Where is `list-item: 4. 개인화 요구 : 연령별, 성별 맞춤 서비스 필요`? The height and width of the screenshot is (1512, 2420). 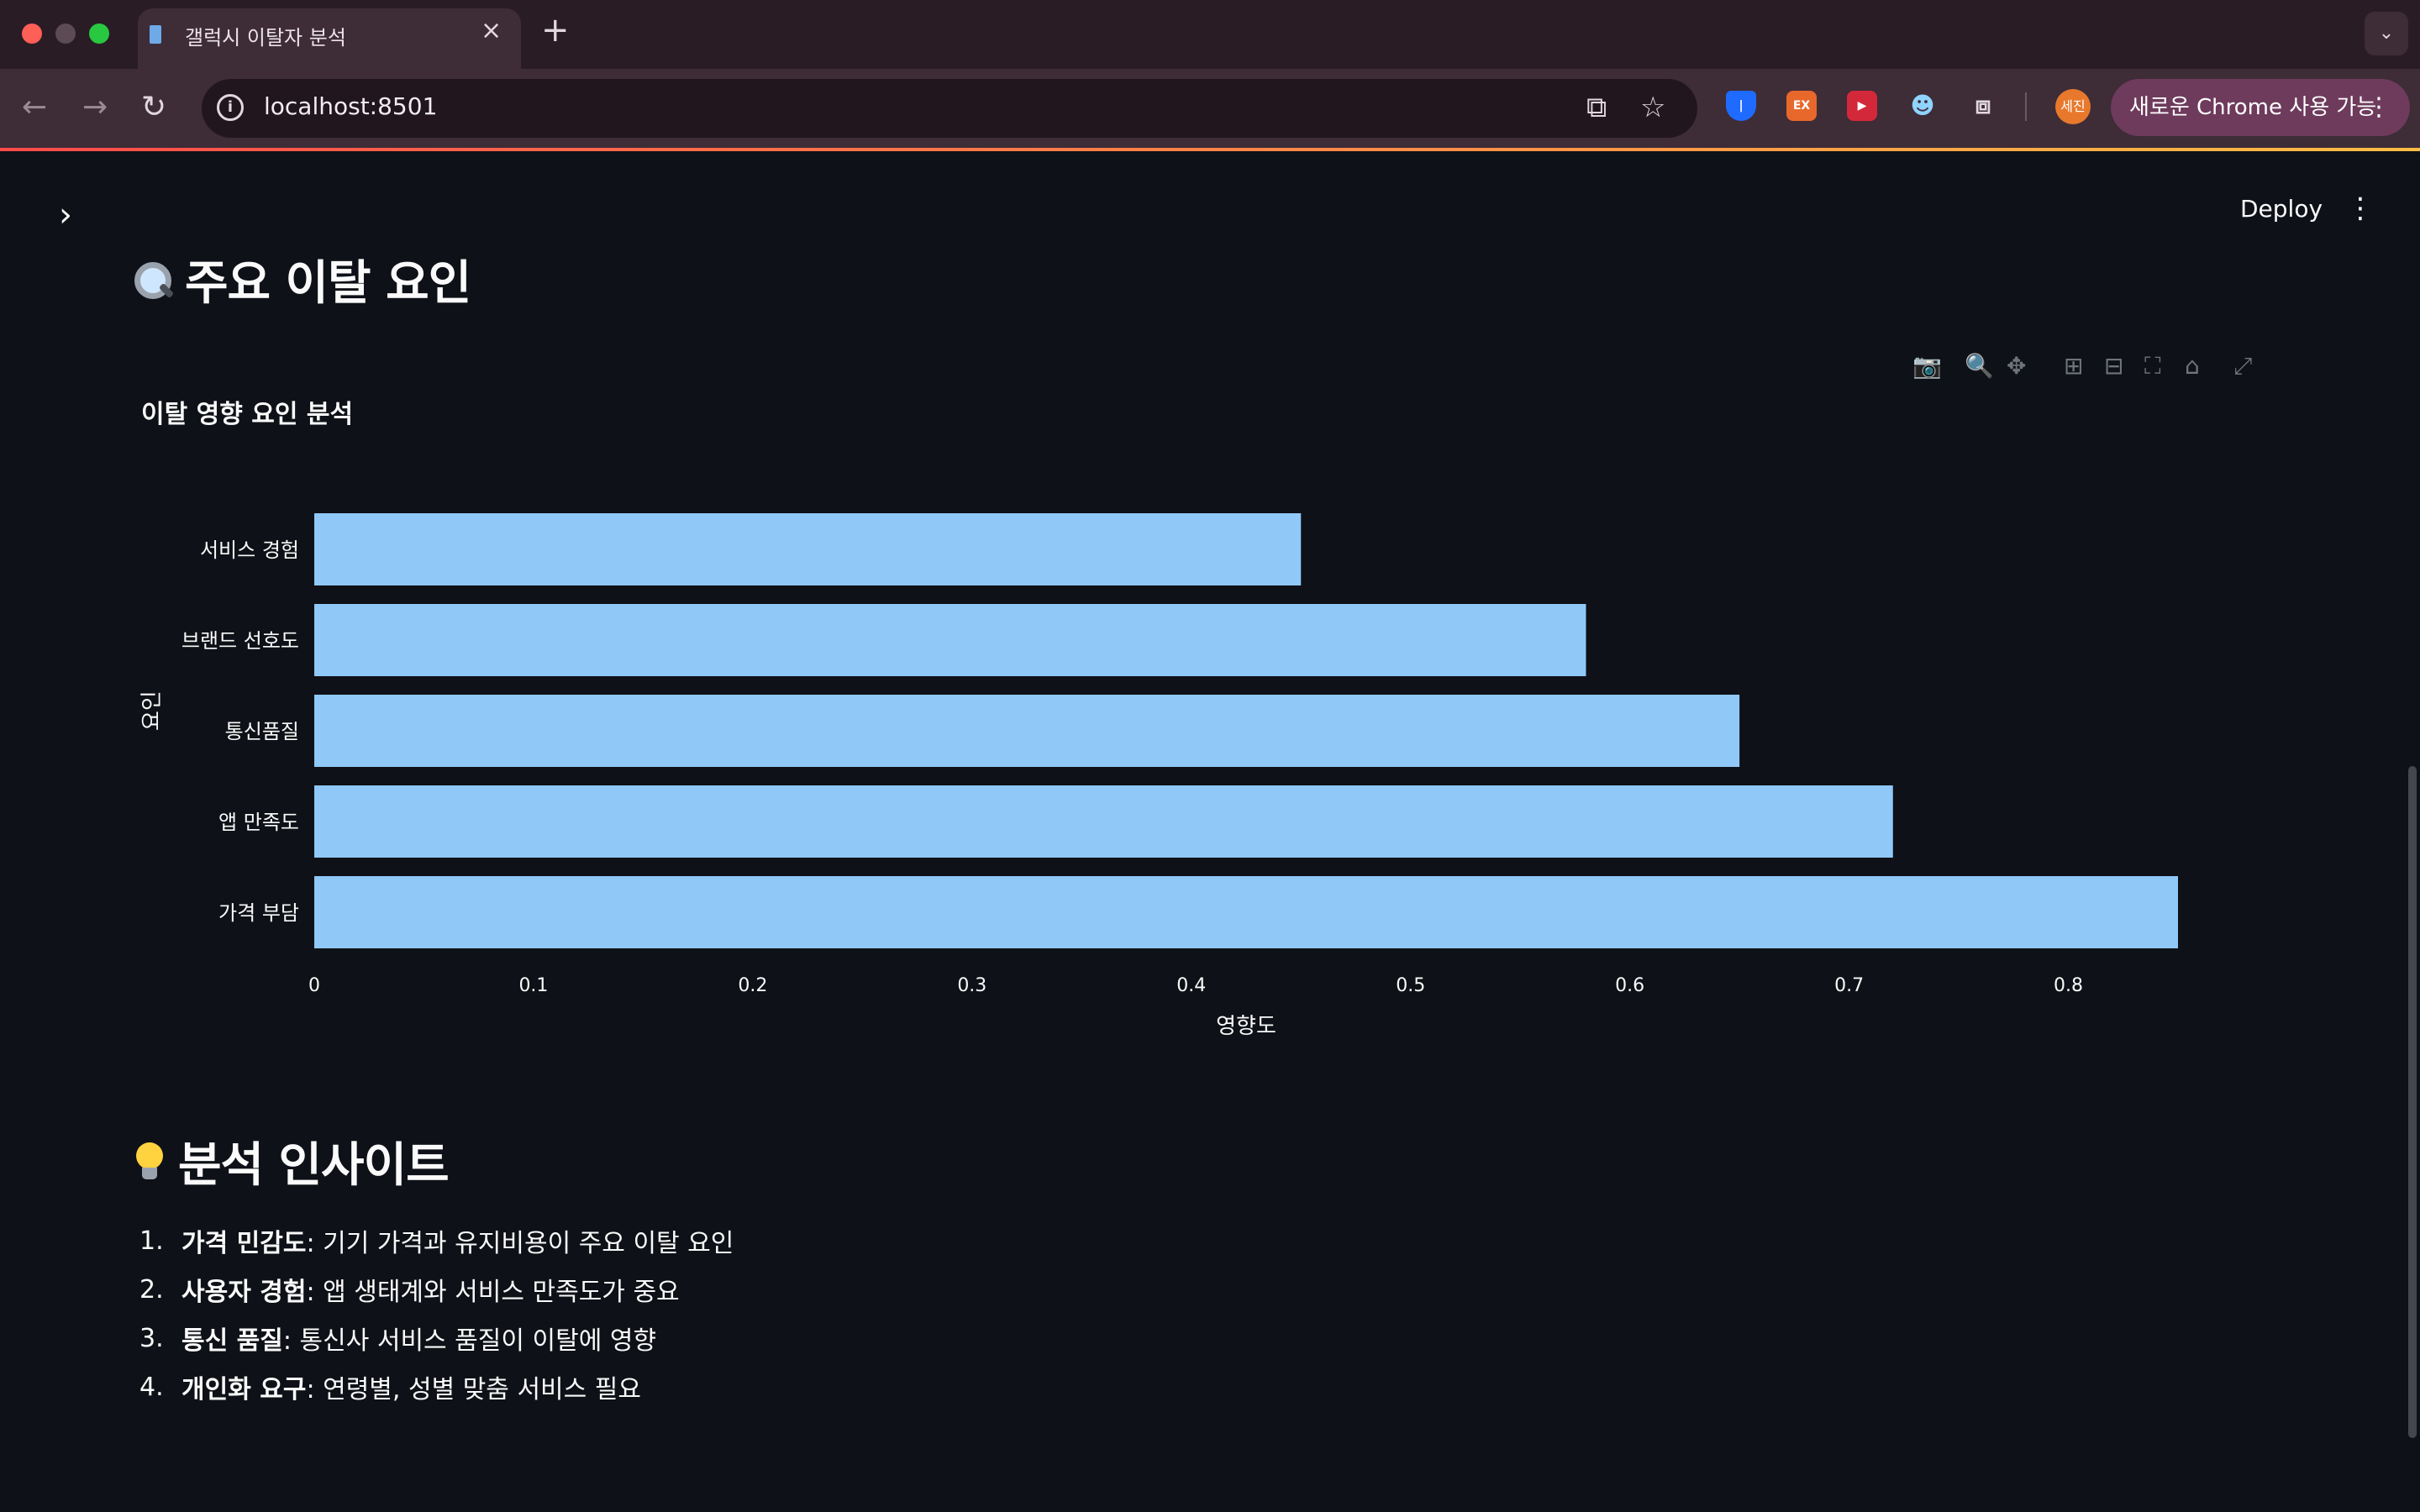 list-item: 4. 개인화 요구 : 연령별, 성별 맞춤 서비스 필요 is located at coordinates (390, 1388).